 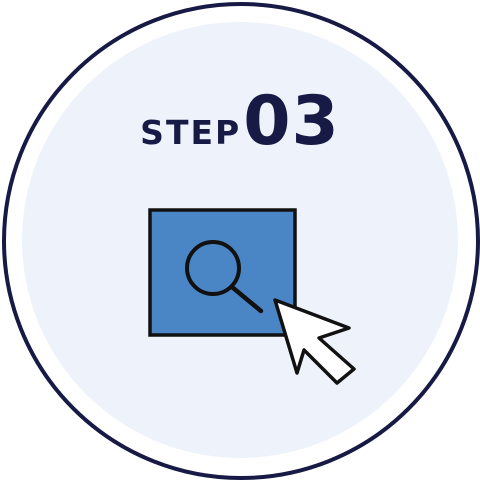 What do you see at coordinates (291, 121) in the screenshot?
I see `step-number: 03` at bounding box center [291, 121].